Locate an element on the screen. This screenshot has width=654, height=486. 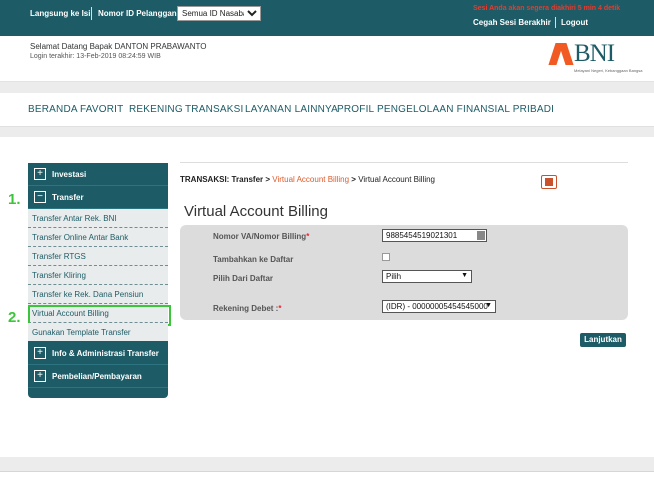
logo-name: BNI is located at coordinates (594, 53).